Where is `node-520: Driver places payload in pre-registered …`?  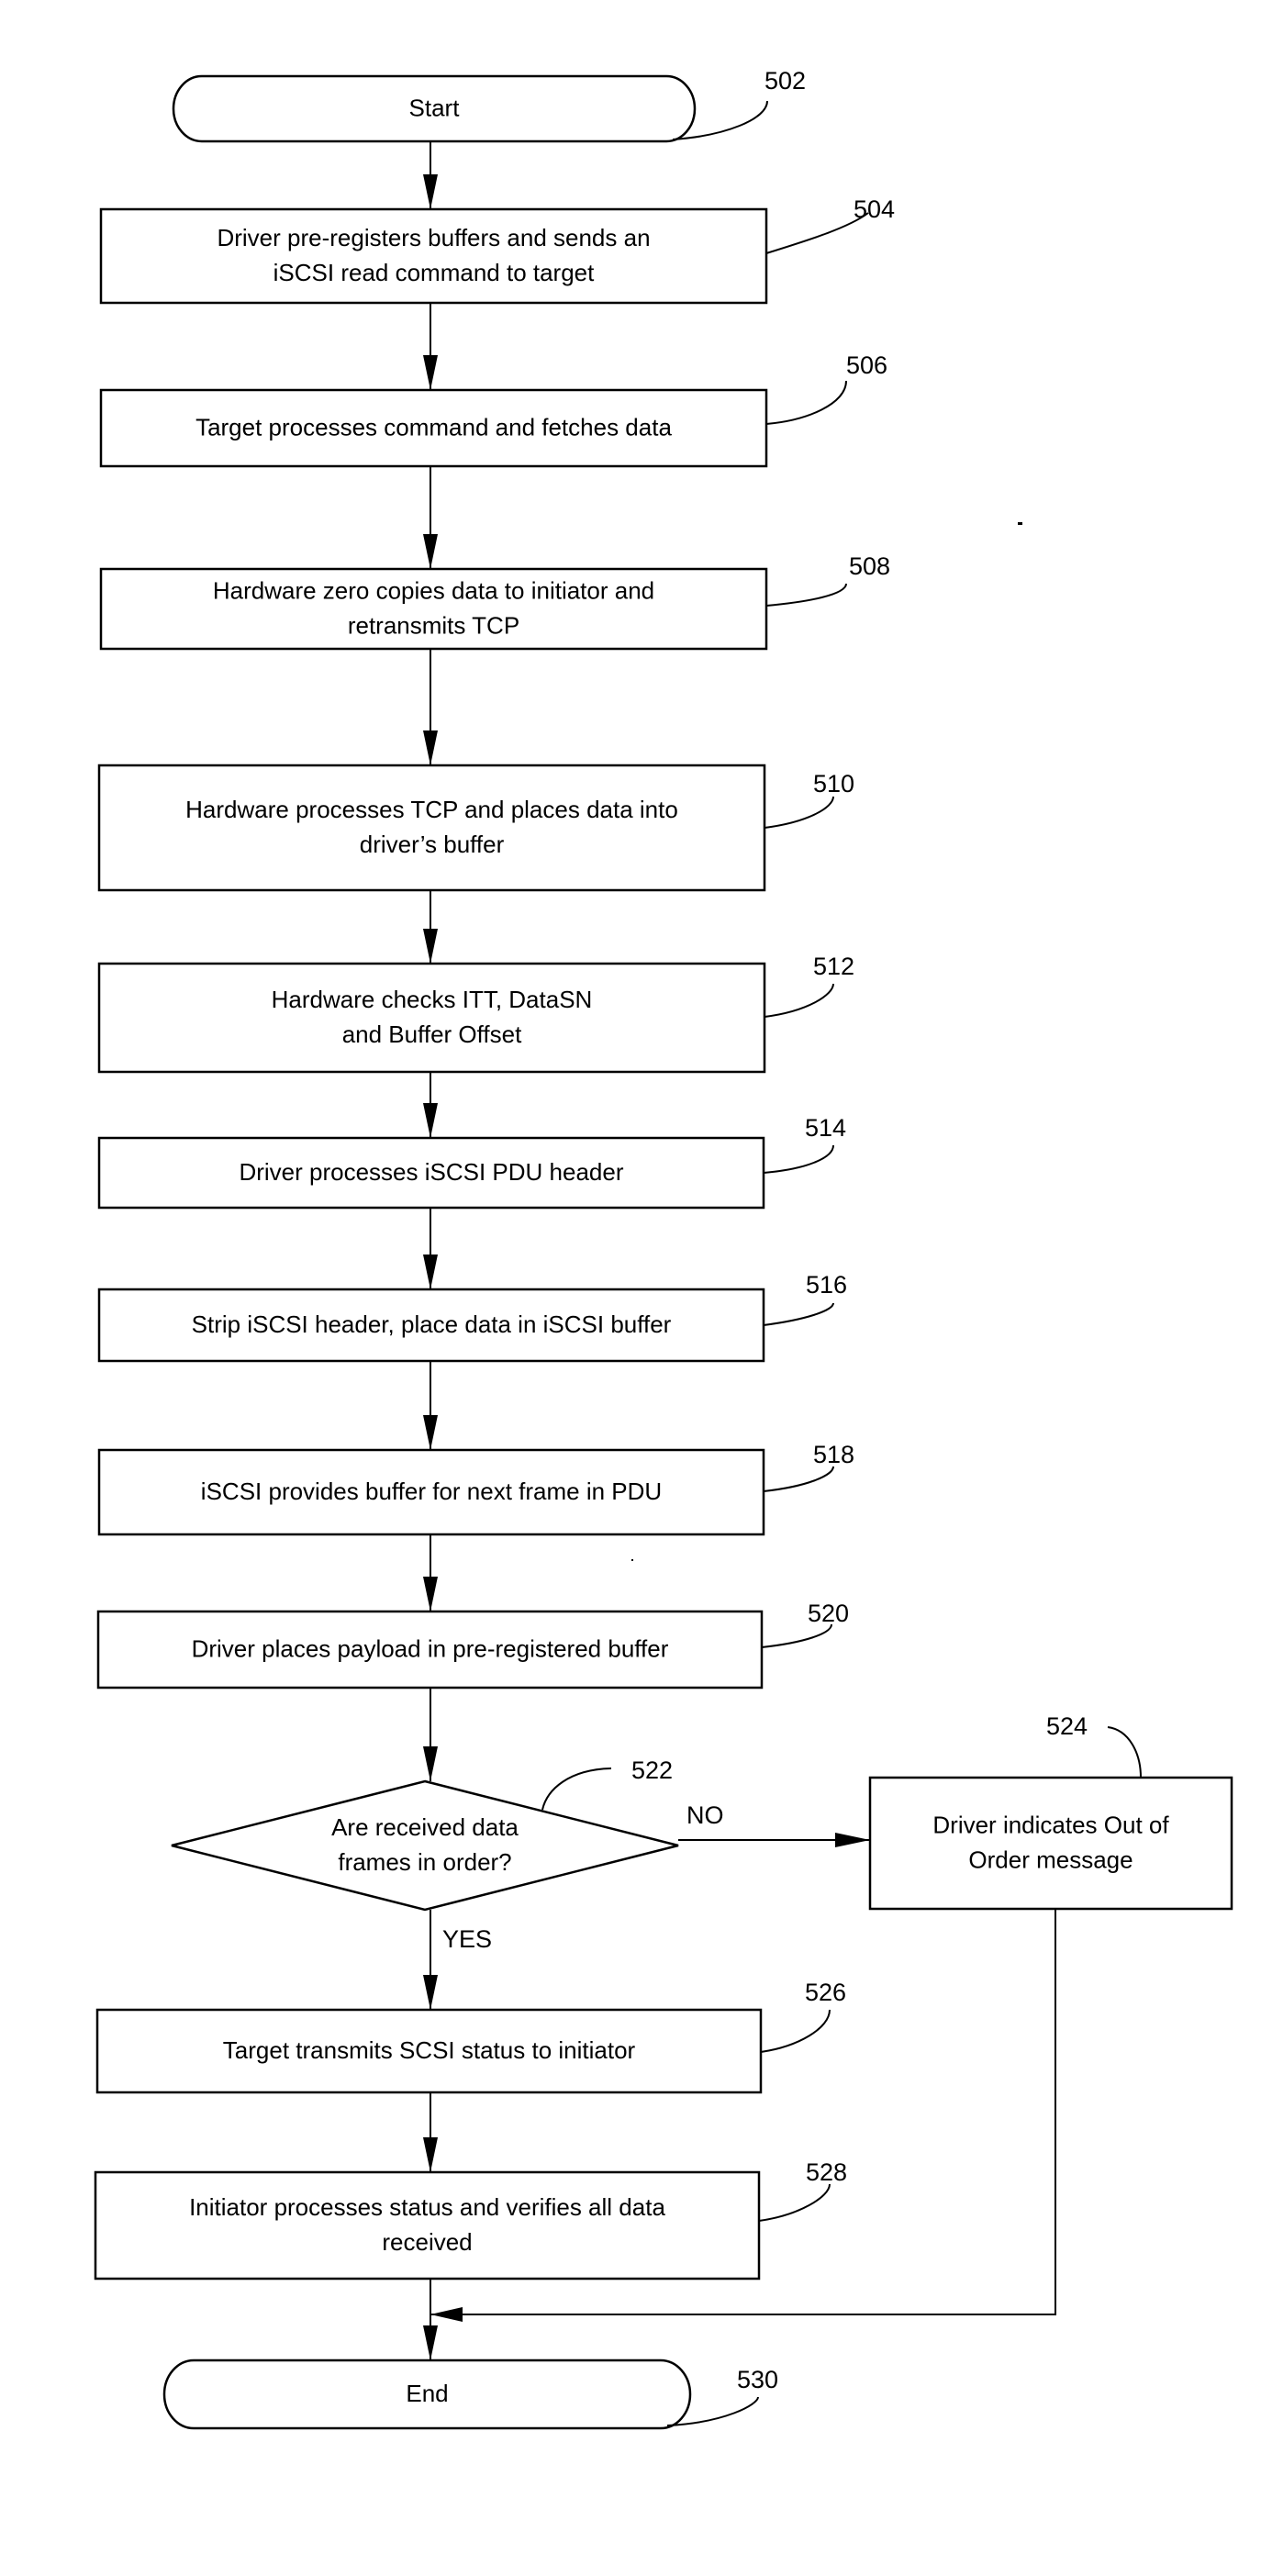 node-520: Driver places payload in pre-registered … is located at coordinates (430, 1650).